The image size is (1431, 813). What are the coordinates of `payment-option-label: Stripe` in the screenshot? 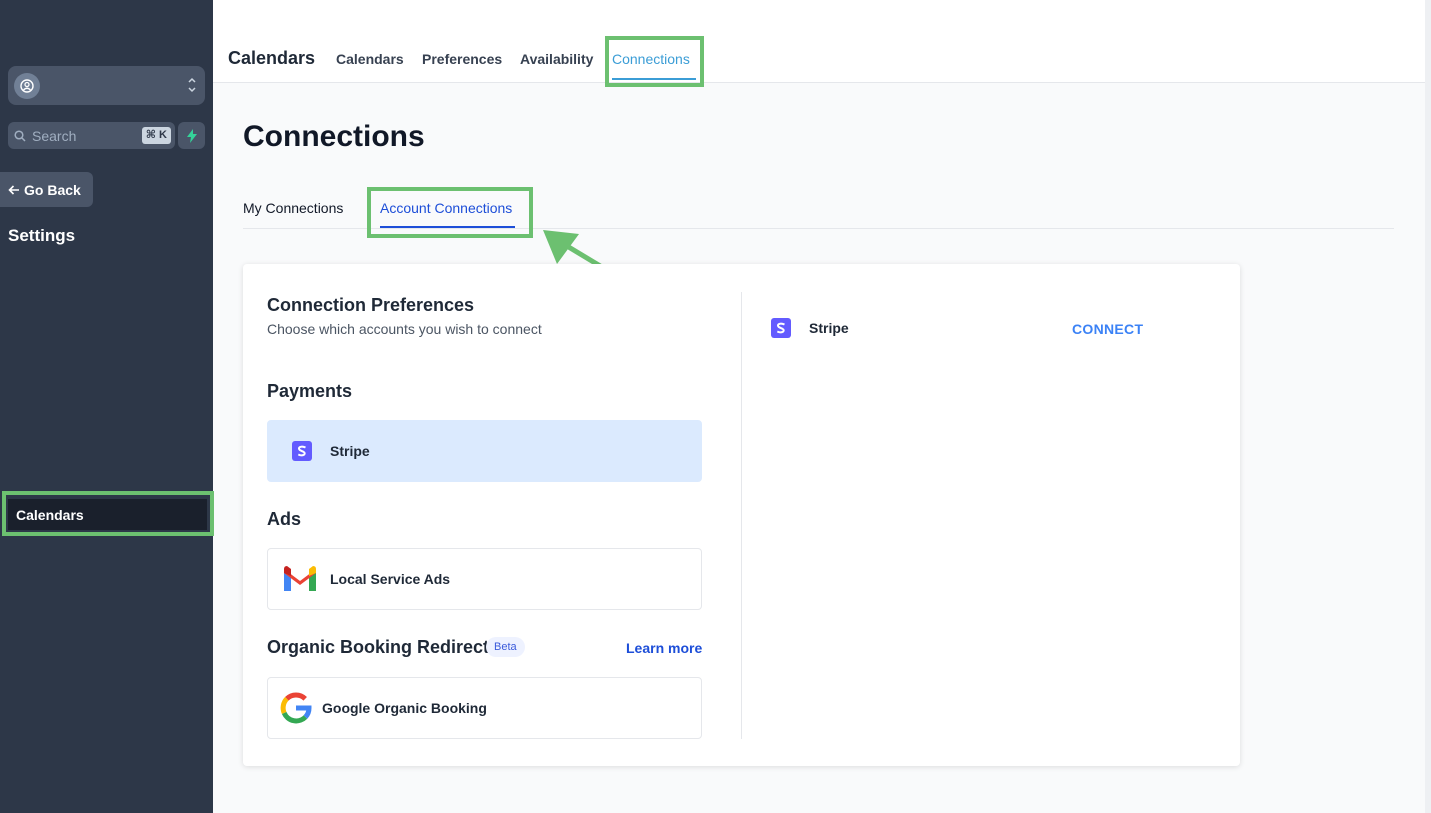 It's located at (350, 451).